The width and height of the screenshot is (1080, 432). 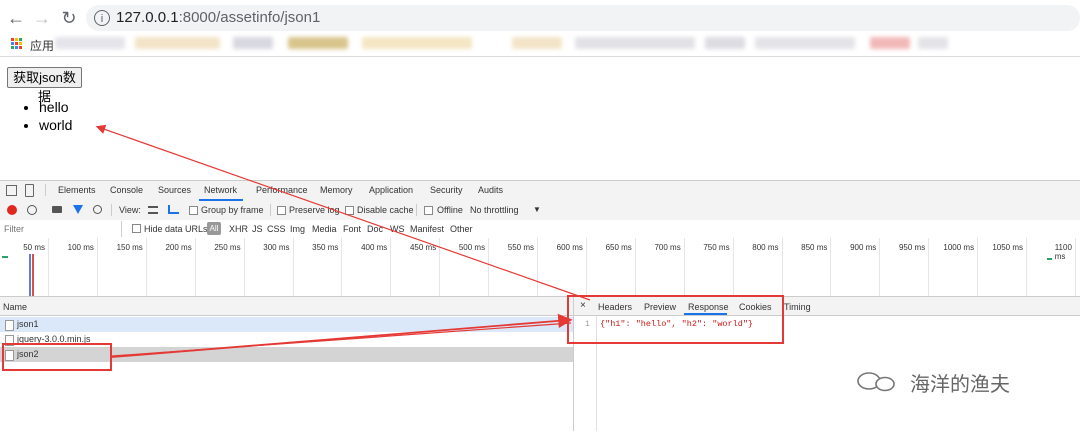 What do you see at coordinates (960, 385) in the screenshot?
I see `watermark-text: 海洋的渔夫` at bounding box center [960, 385].